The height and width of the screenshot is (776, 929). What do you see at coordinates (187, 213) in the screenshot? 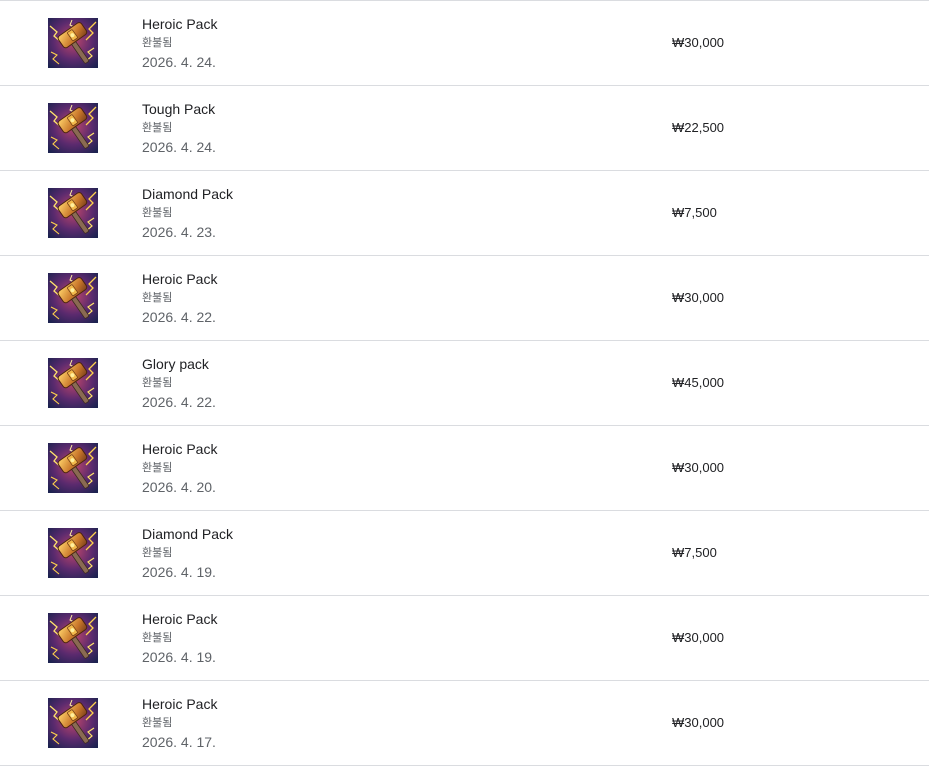
I see `purchase-info: Diamond Pack 환불됨 2026. 4. 23.` at bounding box center [187, 213].